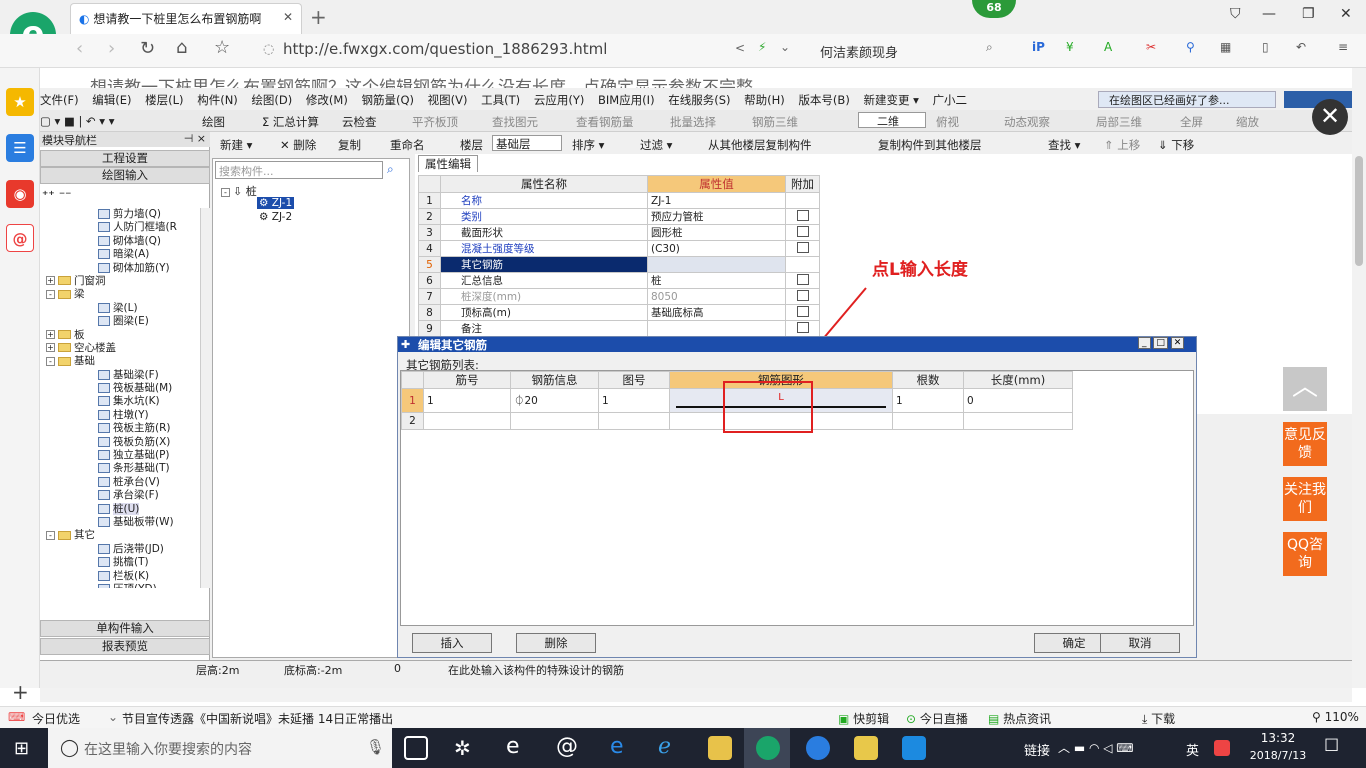 Image resolution: width=1366 pixels, height=768 pixels. What do you see at coordinates (1096, 747) in the screenshot?
I see `tray-icons: ︿ ▬ ◠ ◁ ⌨` at bounding box center [1096, 747].